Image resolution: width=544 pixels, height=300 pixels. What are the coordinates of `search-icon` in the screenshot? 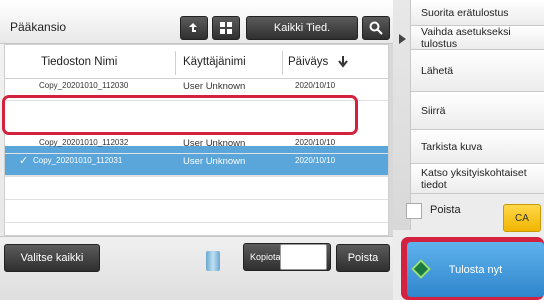 It's located at (376, 28).